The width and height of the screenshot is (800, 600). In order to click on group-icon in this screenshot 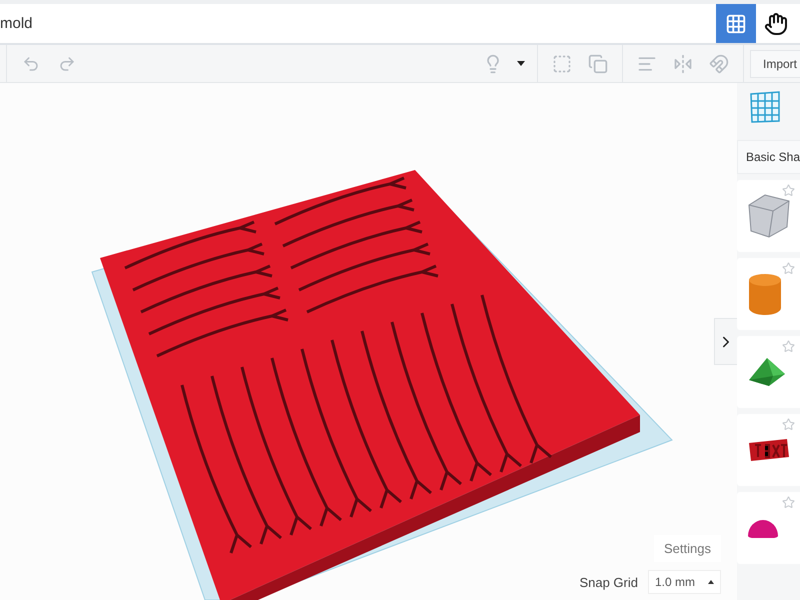, I will do `click(562, 64)`.